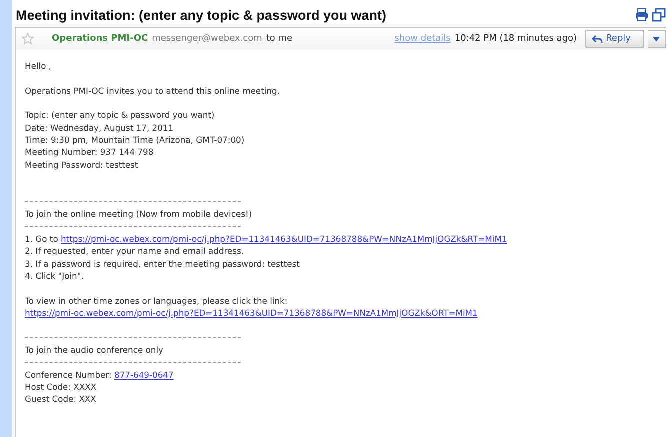  Describe the element at coordinates (120, 115) in the screenshot. I see `body-text: Topic: (enter any topic & password you want)` at that location.